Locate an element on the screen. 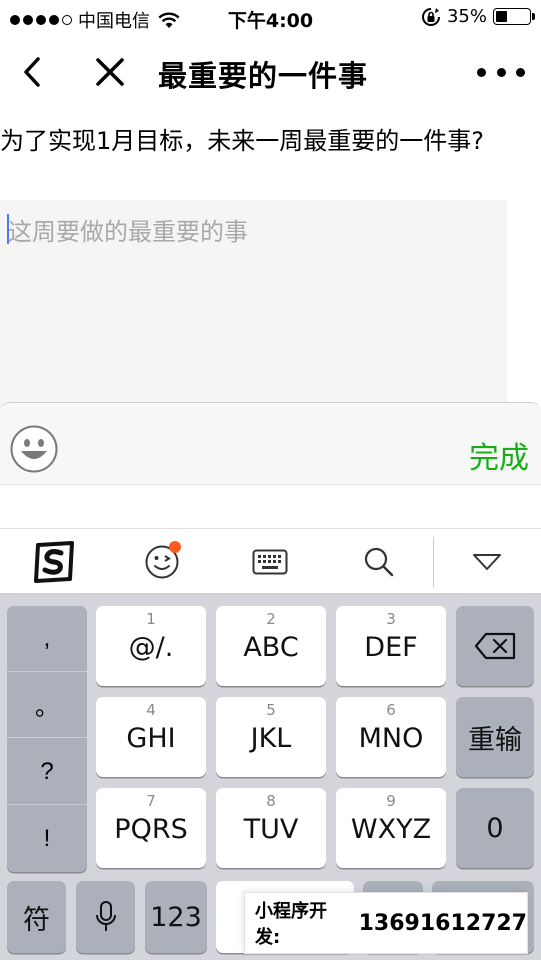  hide-keyboard-button is located at coordinates (487, 562).